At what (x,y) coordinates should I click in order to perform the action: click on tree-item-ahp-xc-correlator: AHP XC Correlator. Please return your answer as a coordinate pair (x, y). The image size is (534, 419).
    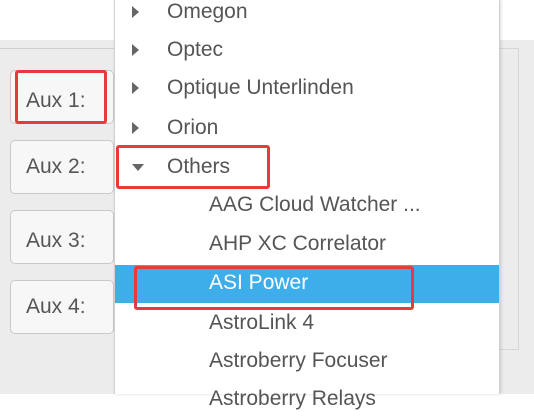
    Looking at the image, I should click on (307, 245).